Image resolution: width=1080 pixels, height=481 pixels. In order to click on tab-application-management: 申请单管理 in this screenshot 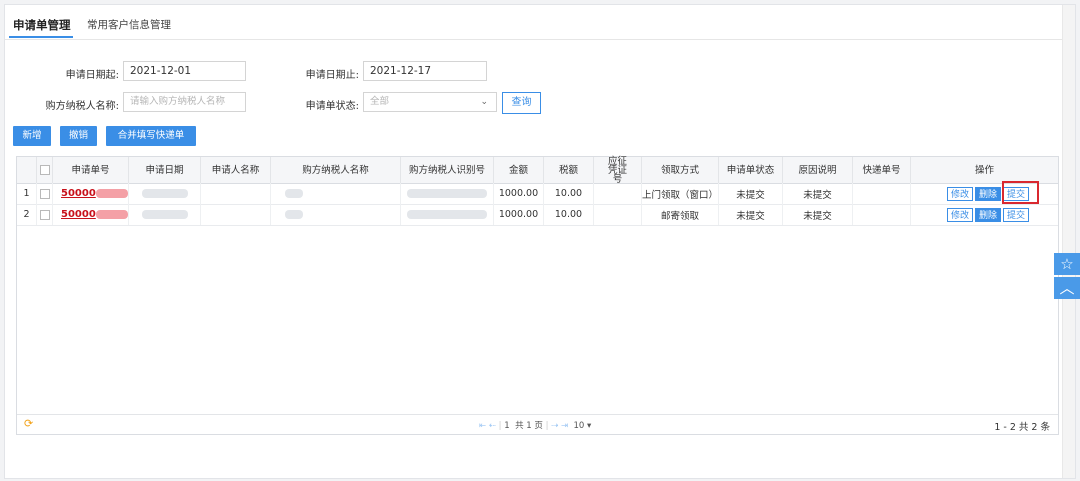, I will do `click(42, 25)`.